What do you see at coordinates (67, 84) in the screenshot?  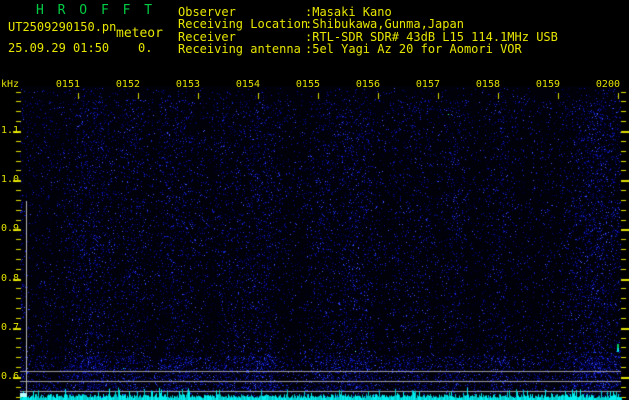 I see `time-tick-label: 0151` at bounding box center [67, 84].